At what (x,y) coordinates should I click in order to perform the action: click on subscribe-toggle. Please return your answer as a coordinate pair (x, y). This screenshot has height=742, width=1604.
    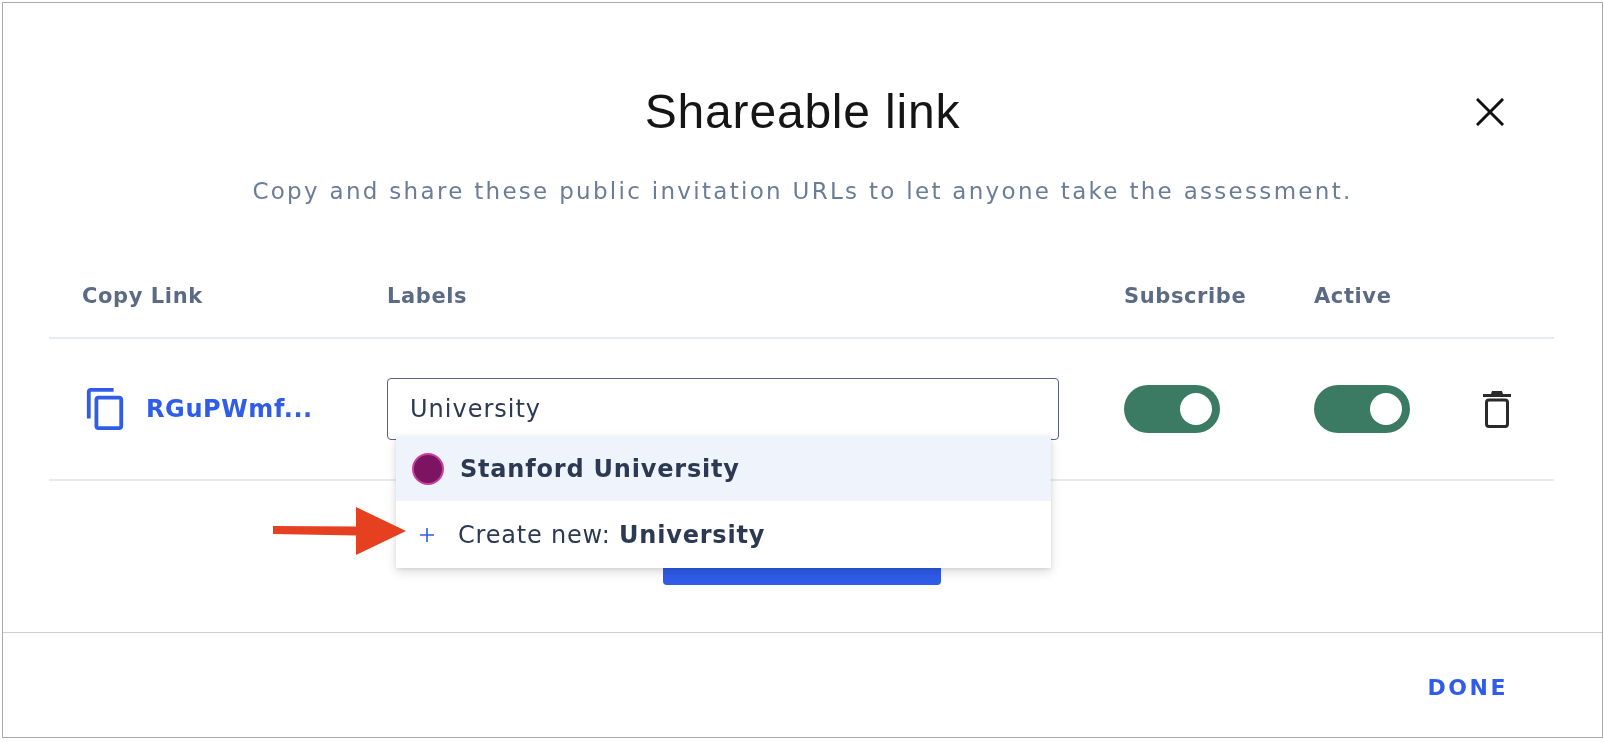
    Looking at the image, I should click on (1172, 409).